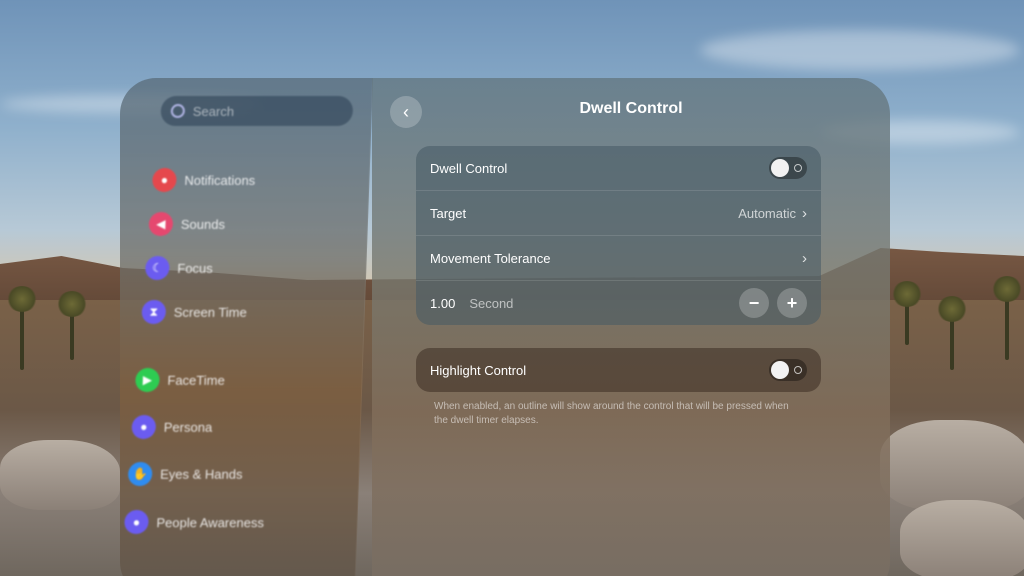 The height and width of the screenshot is (576, 1024). What do you see at coordinates (157, 268) in the screenshot?
I see `moon-icon: ☾` at bounding box center [157, 268].